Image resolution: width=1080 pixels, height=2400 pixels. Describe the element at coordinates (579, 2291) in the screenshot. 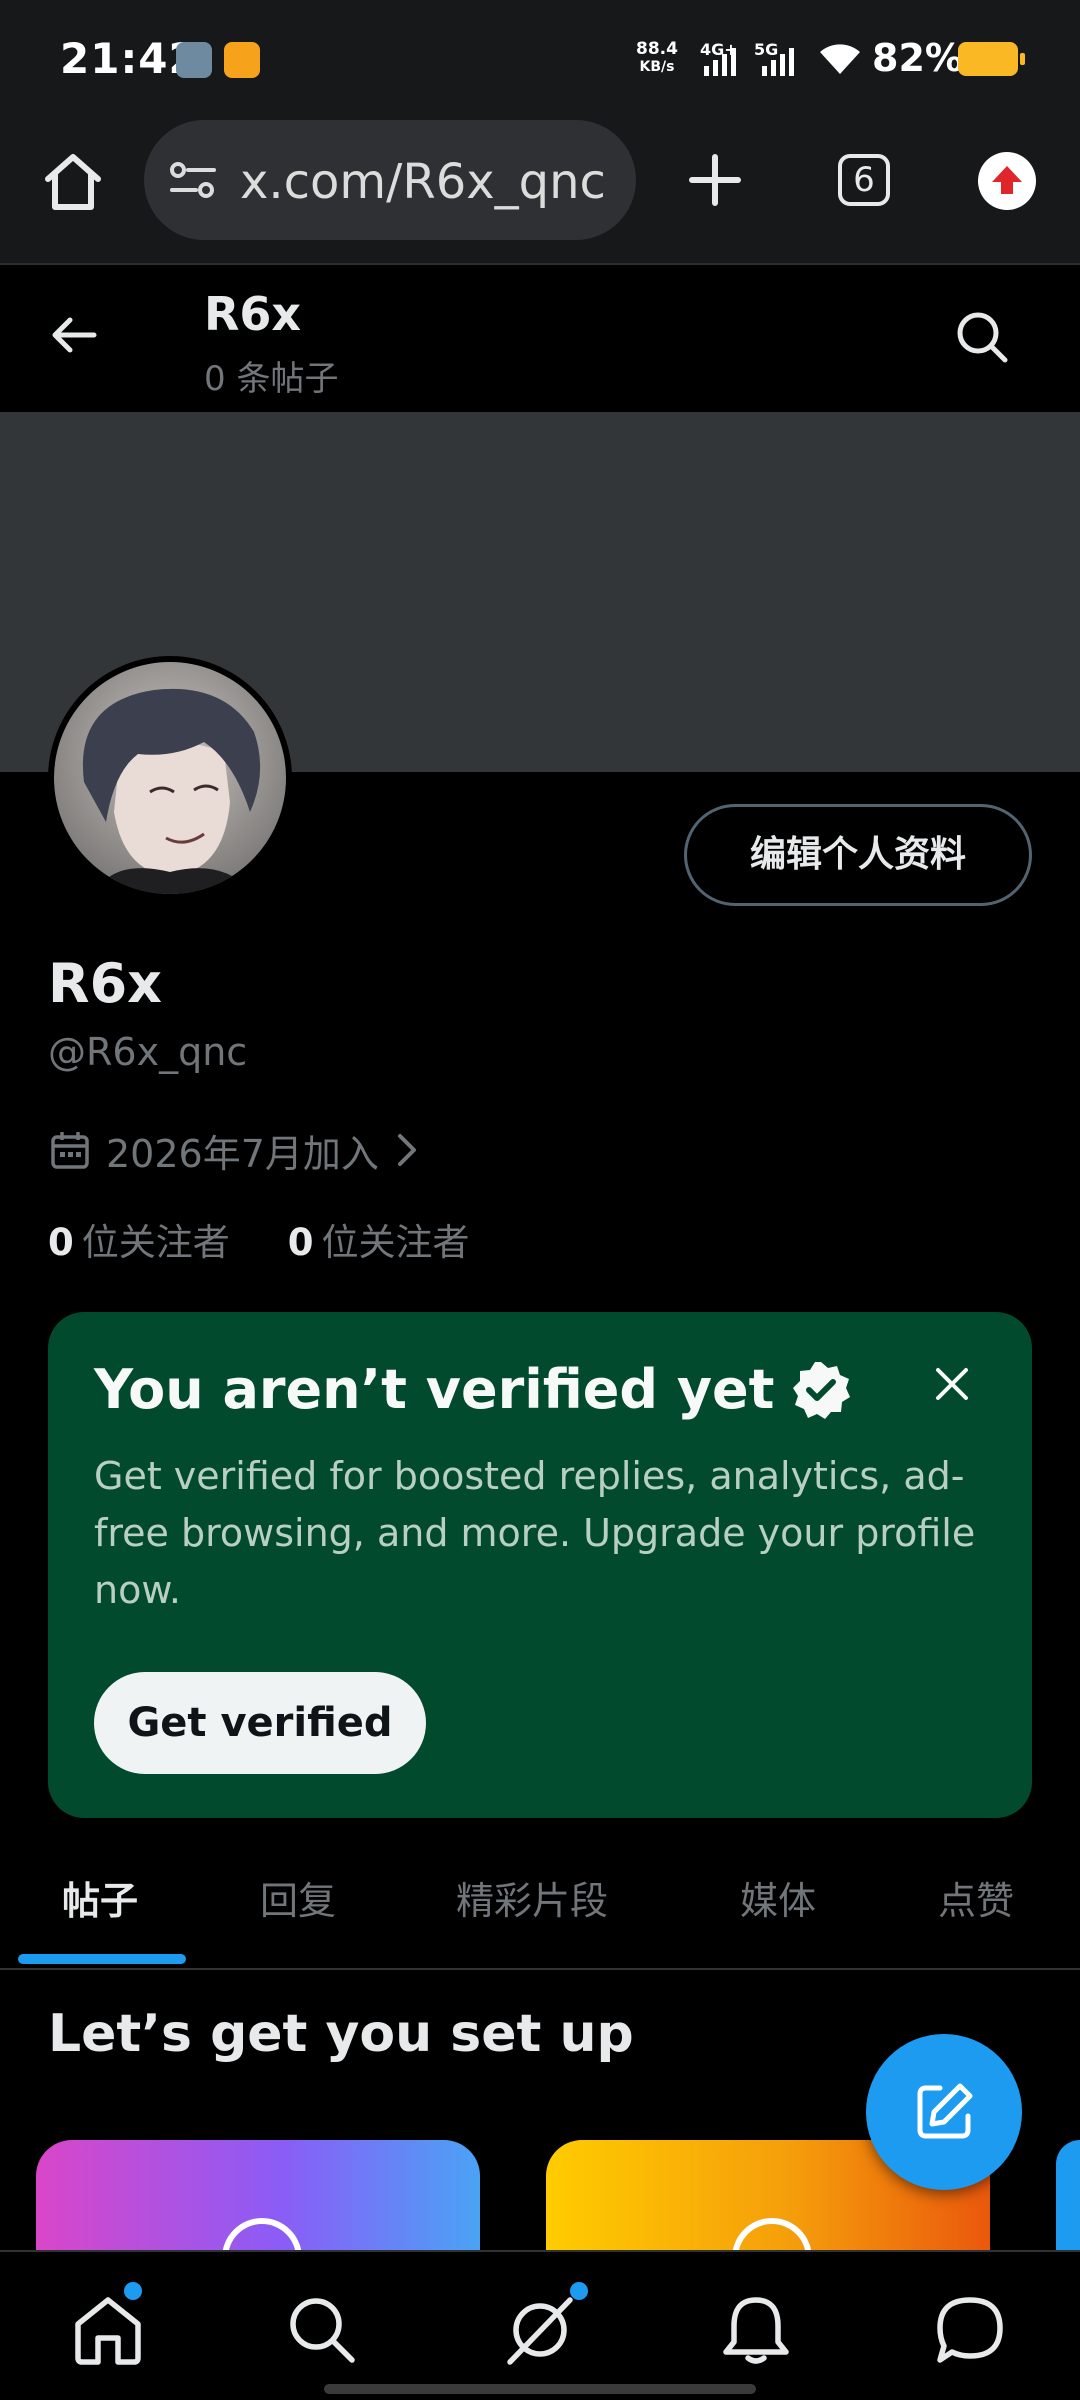

I see `grok-notification-dot` at that location.